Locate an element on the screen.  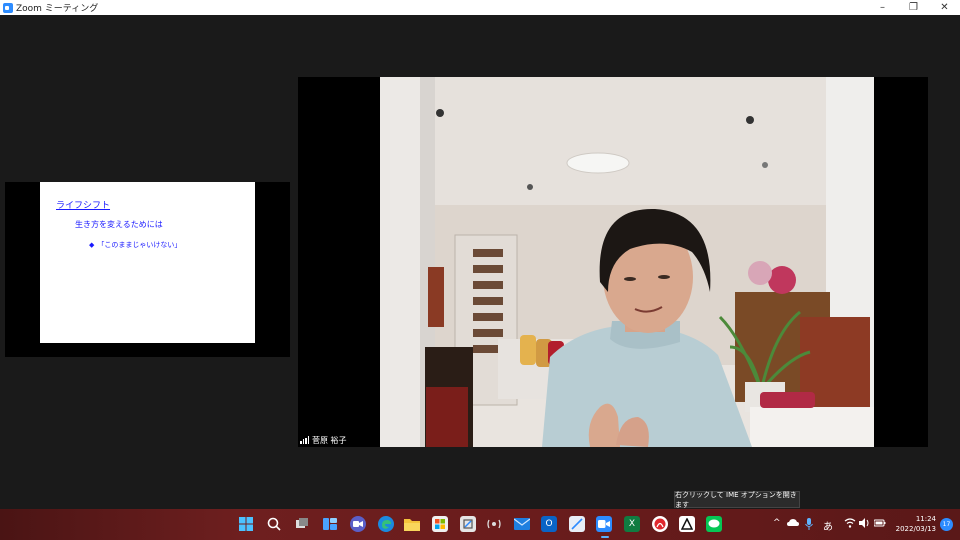
taskbar-clock: 11:24 2022/03/13 is located at coordinates (916, 524).